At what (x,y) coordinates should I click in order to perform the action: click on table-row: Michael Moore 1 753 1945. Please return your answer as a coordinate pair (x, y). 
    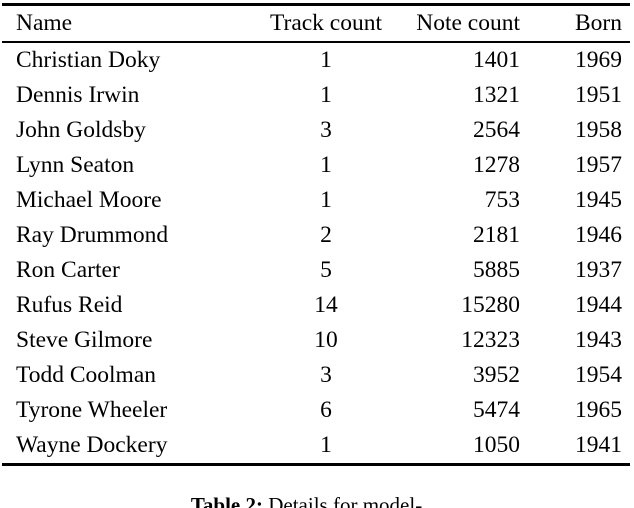
    Looking at the image, I should click on (316, 200).